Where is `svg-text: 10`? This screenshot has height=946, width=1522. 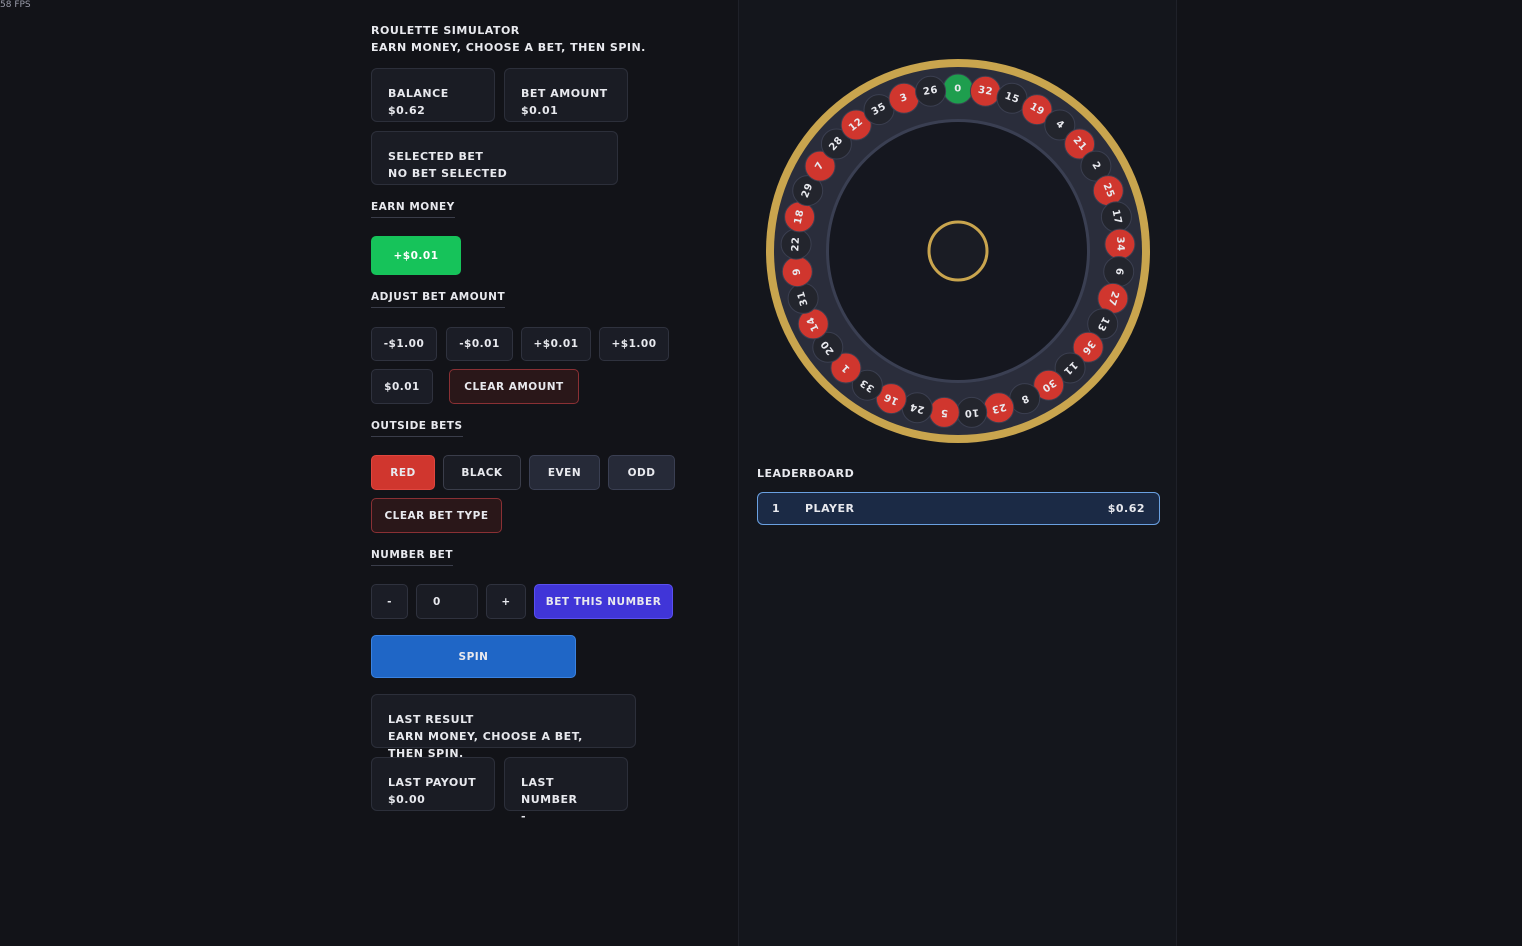
svg-text: 10 is located at coordinates (972, 412).